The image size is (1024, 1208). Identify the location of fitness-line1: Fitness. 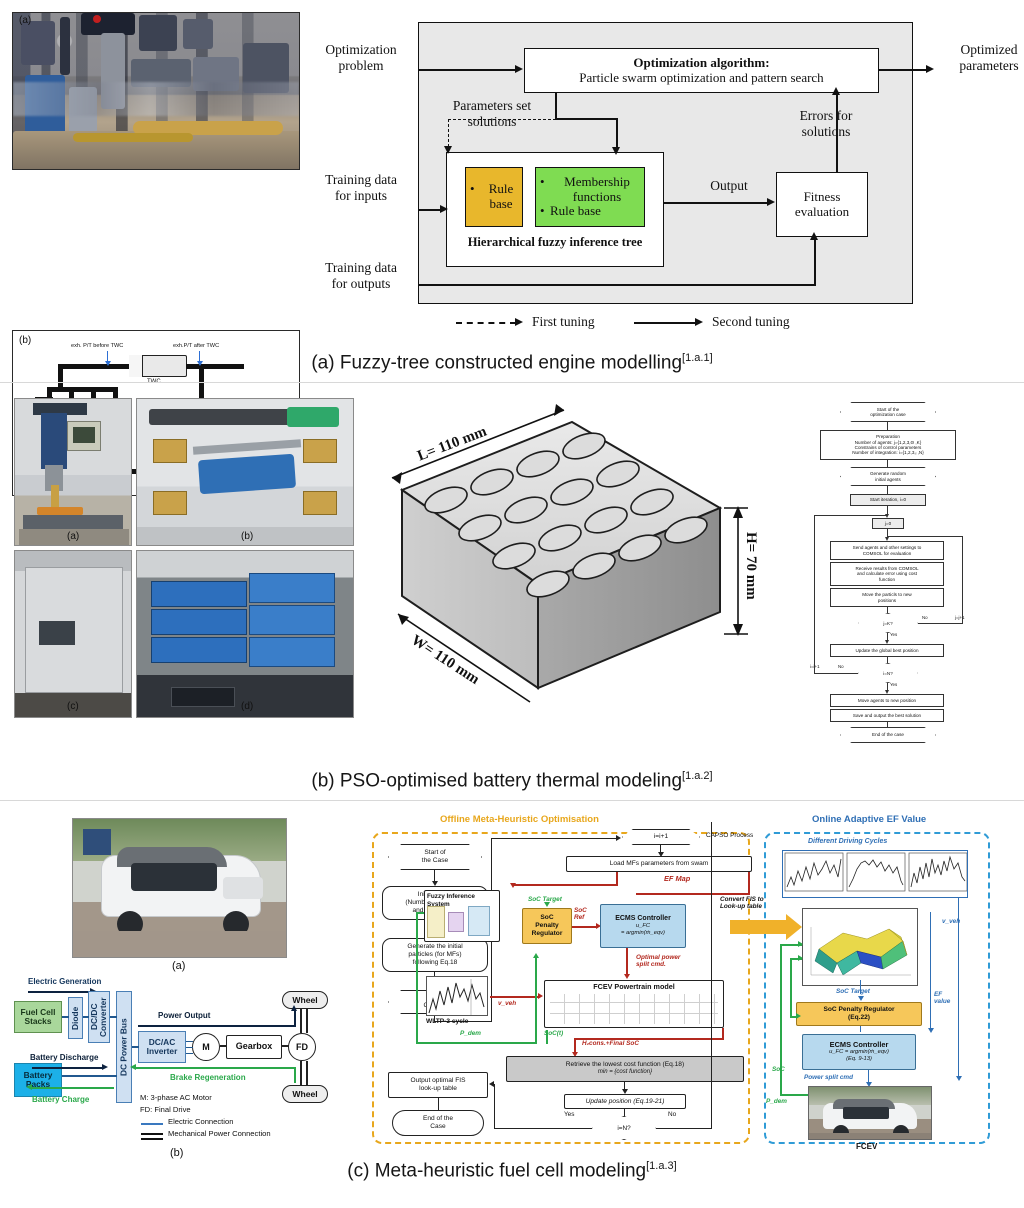
(822, 196).